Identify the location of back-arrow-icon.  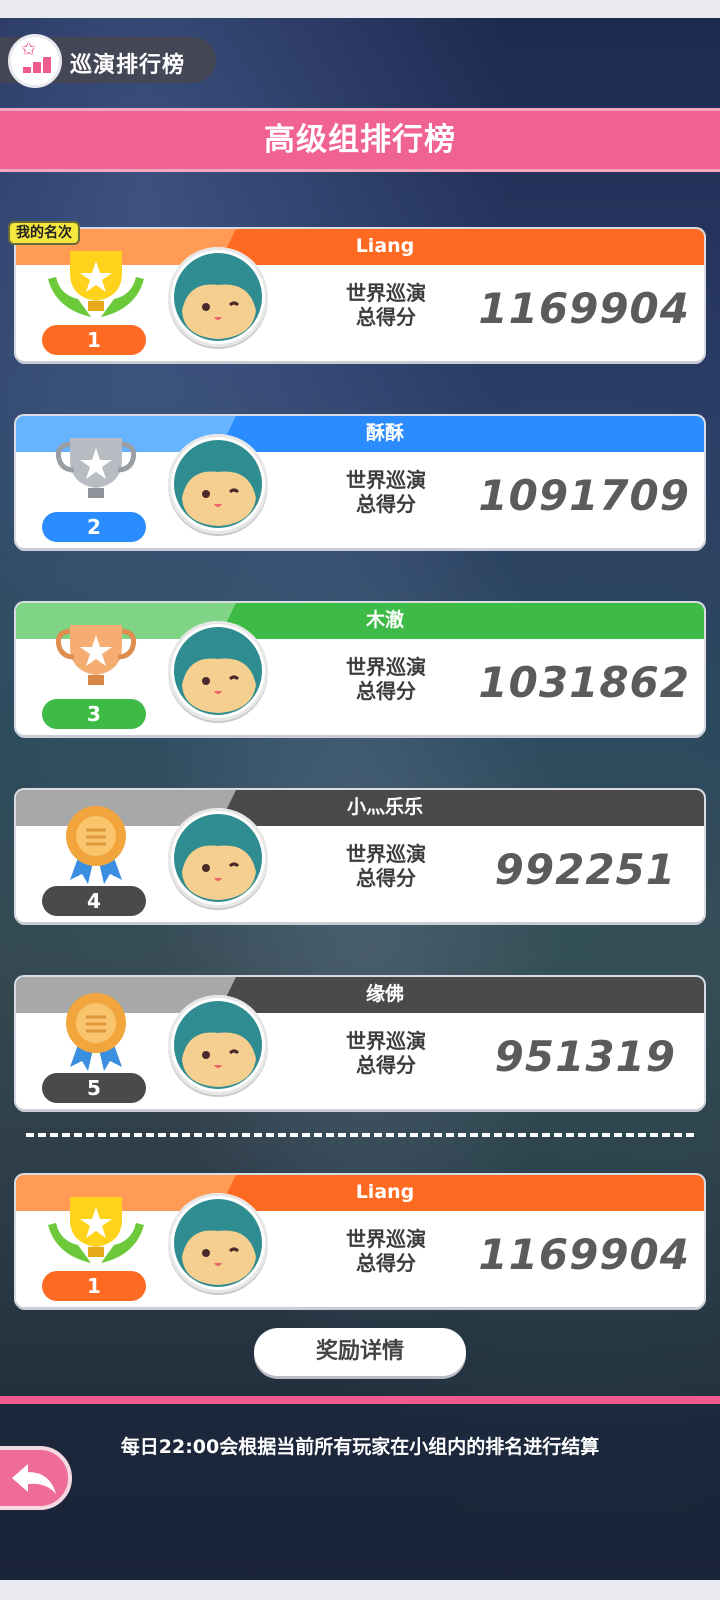
(34, 1479).